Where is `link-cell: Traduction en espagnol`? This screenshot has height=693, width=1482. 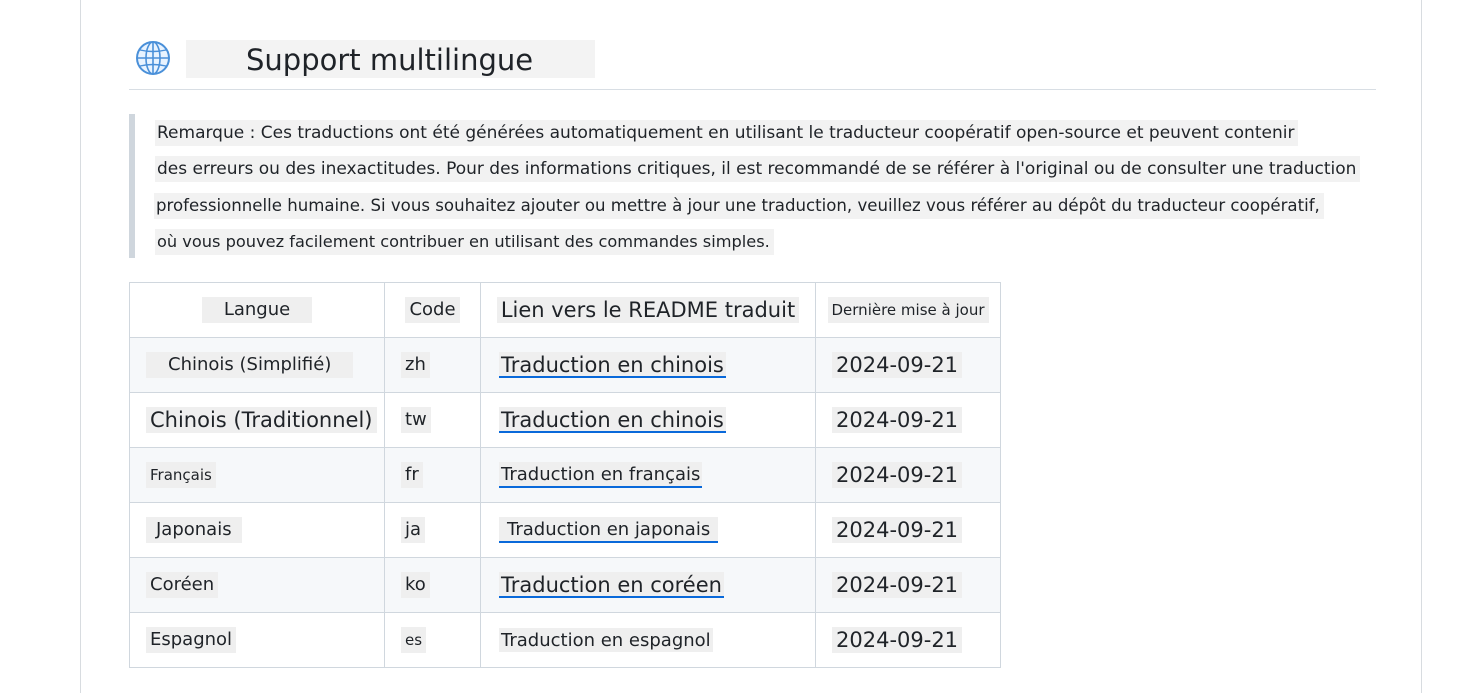
link-cell: Traduction en espagnol is located at coordinates (648, 640).